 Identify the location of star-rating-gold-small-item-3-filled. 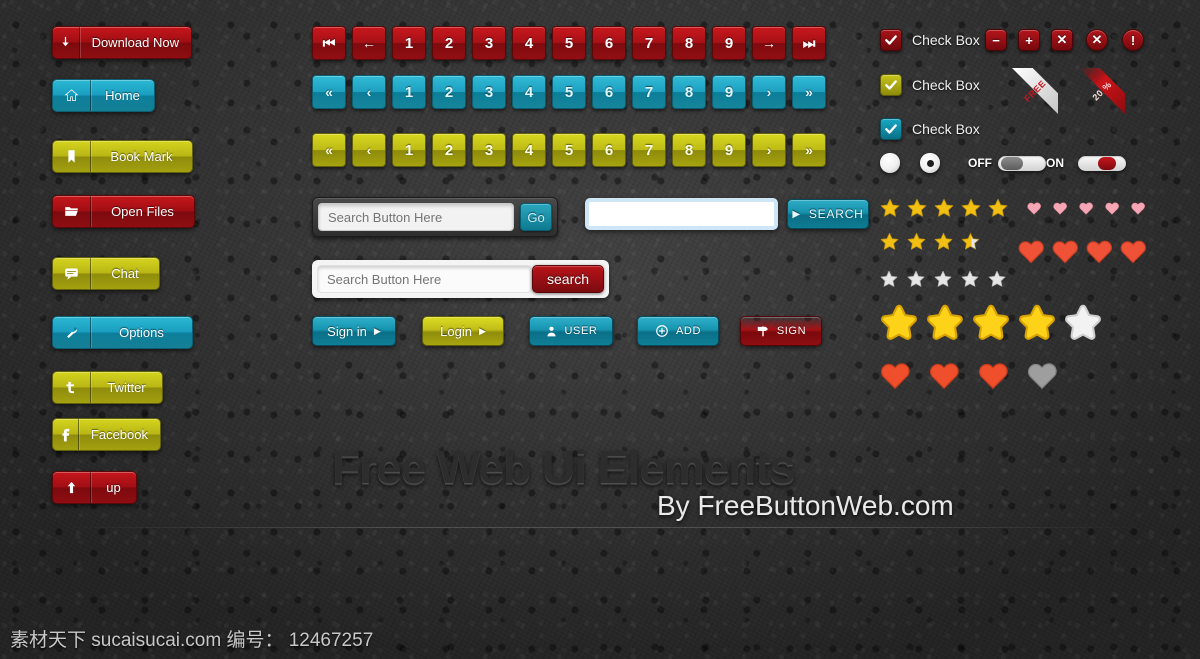
(944, 210).